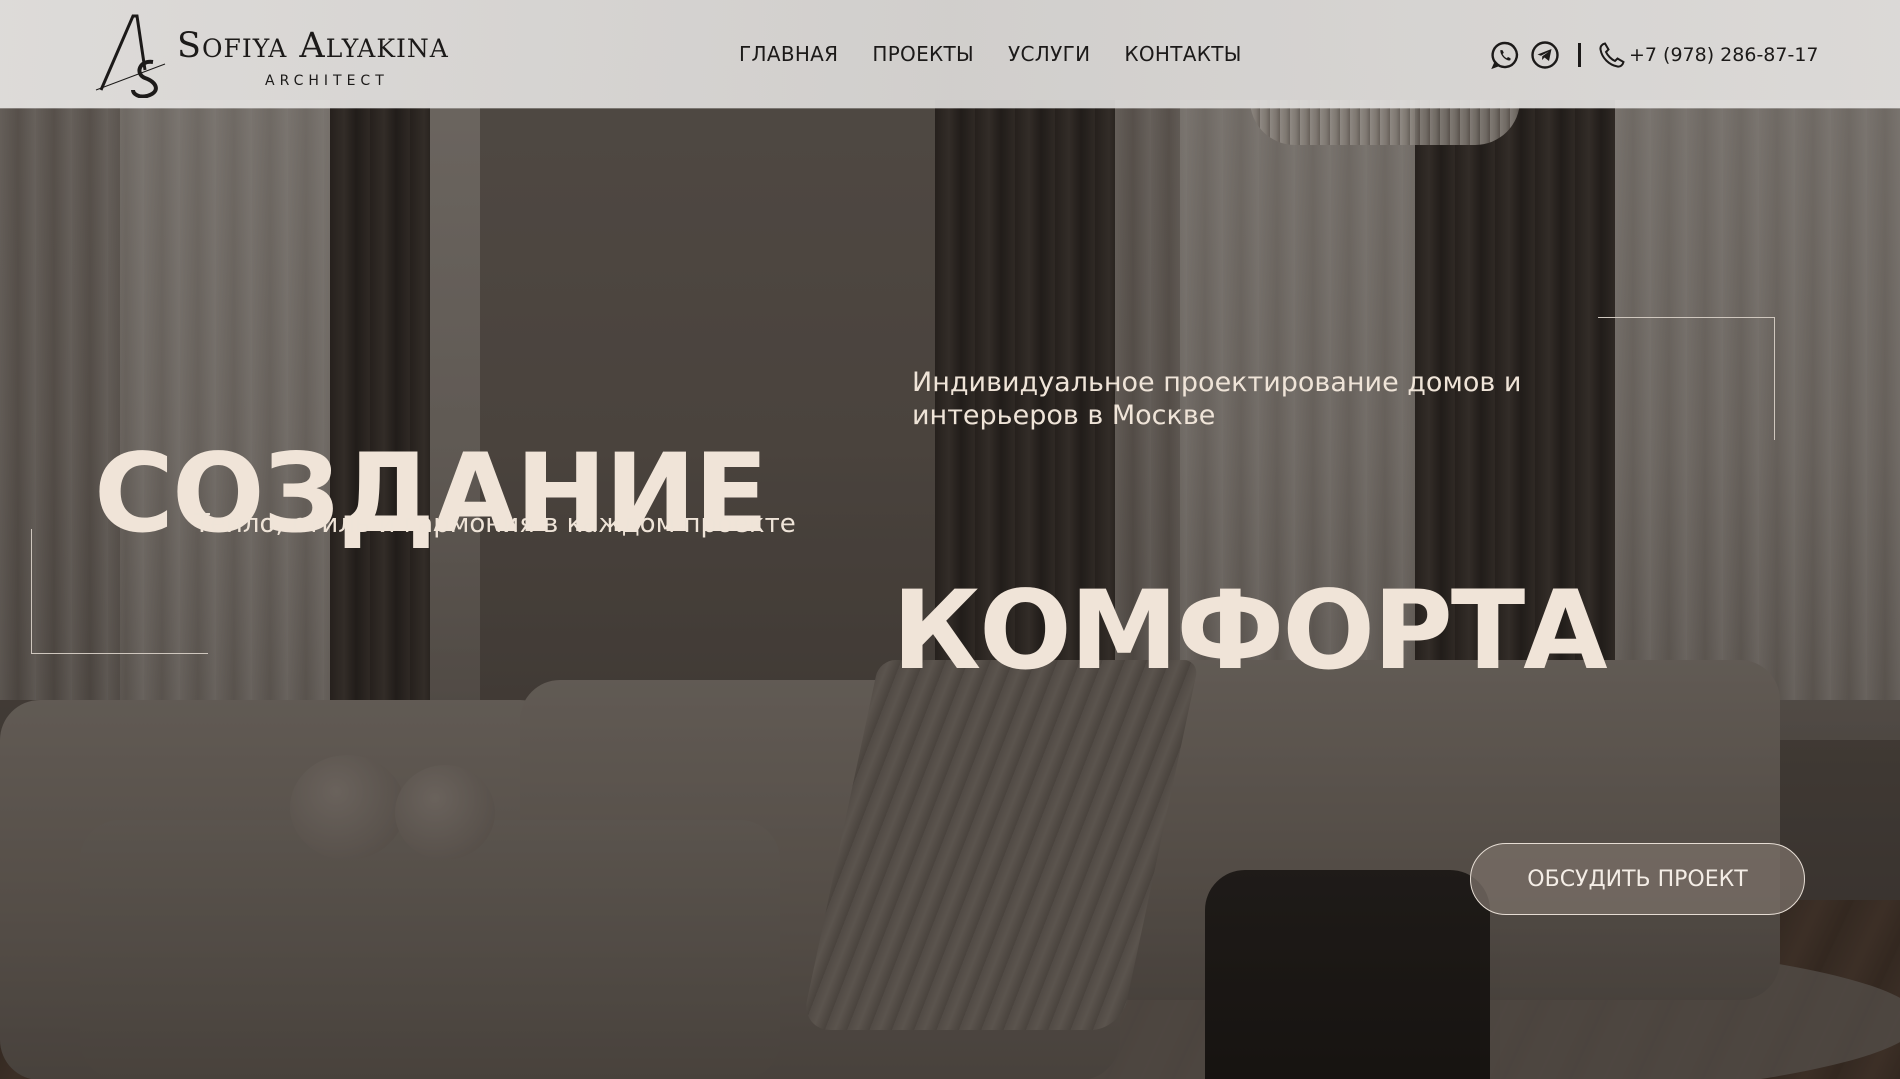 The height and width of the screenshot is (1079, 1900). Describe the element at coordinates (1724, 55) in the screenshot. I see `phone-number-link: +7 (978) 286-87-17` at that location.